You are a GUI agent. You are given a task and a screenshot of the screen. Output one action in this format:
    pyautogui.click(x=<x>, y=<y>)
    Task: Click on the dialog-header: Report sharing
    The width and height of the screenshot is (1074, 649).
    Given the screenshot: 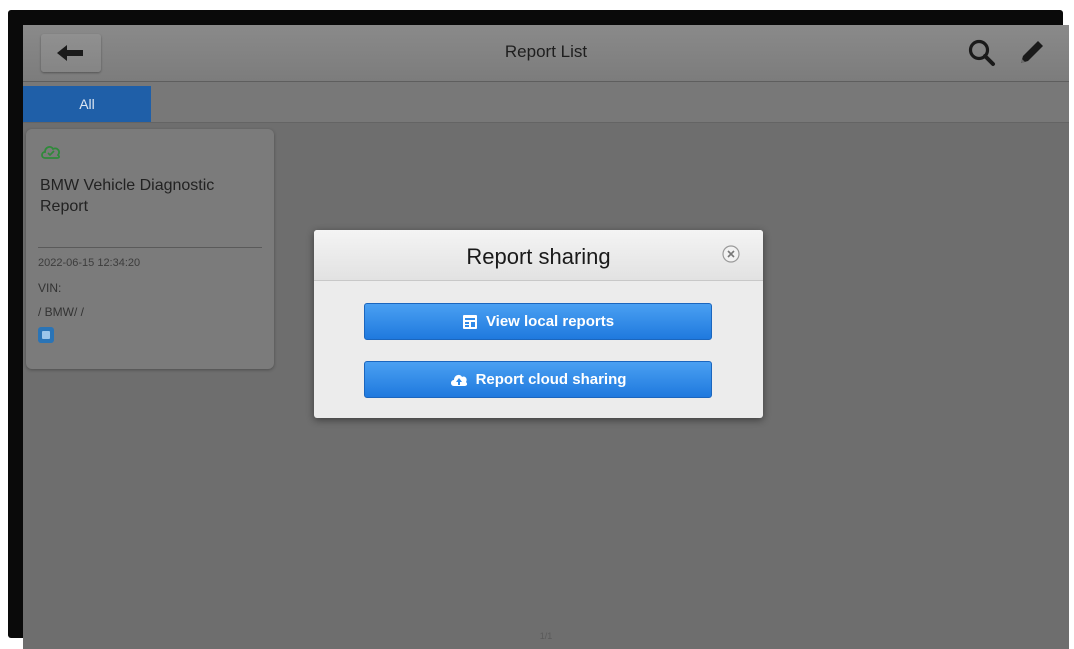 What is the action you would take?
    pyautogui.click(x=538, y=255)
    